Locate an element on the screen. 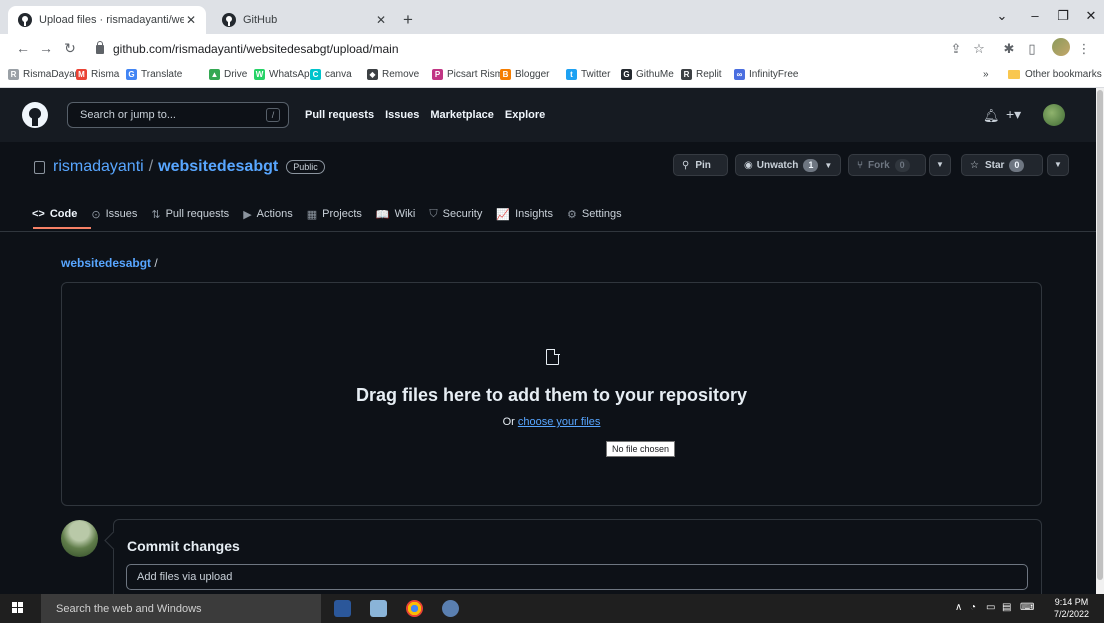  repo-tab-settings: ⚙ Settings is located at coordinates (598, 214).